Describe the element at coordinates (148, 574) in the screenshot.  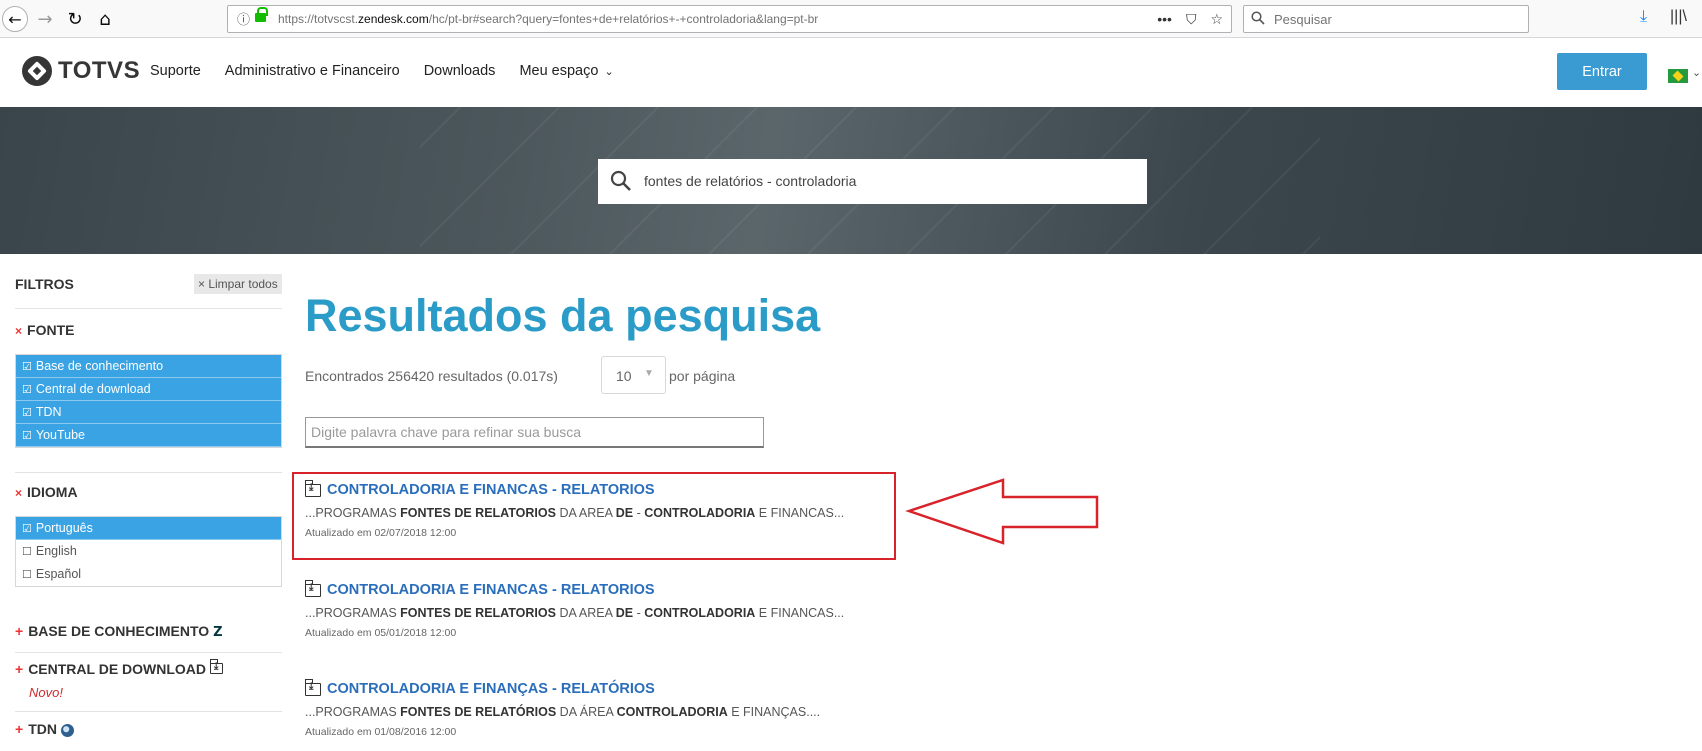
I see `facet-item-espanol: ☐ Español` at that location.